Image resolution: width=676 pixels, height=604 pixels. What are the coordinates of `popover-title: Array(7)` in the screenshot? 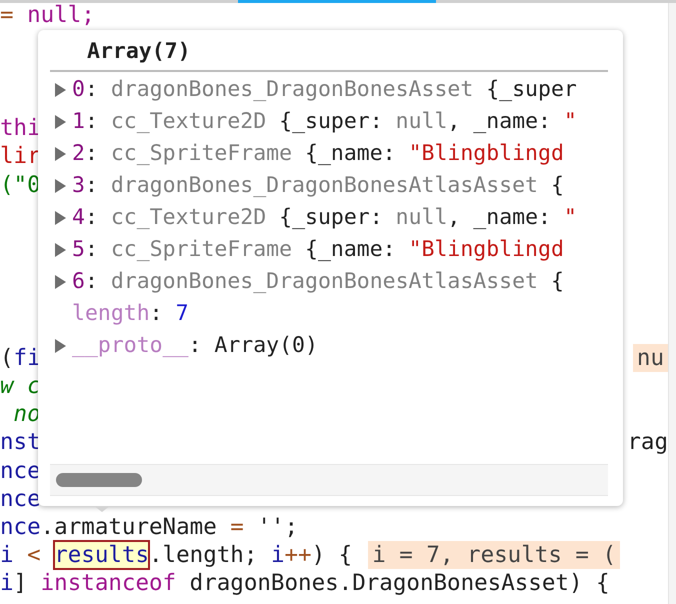 It's located at (139, 52).